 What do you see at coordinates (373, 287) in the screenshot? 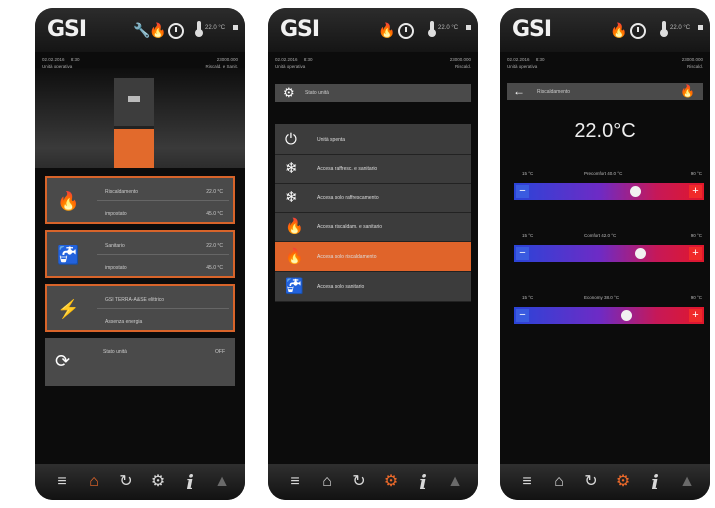
I see `menu-item-sanitary-only: 🚰 Accesa solo sanitario` at bounding box center [373, 287].